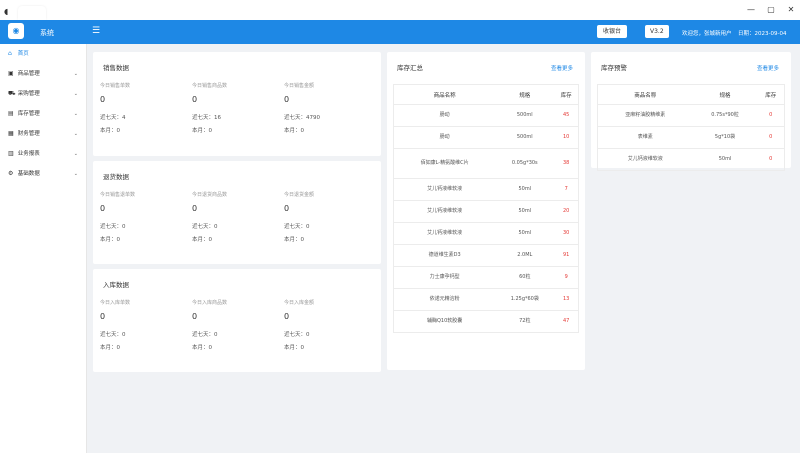  I want to click on version-badge: V3.2, so click(657, 31).